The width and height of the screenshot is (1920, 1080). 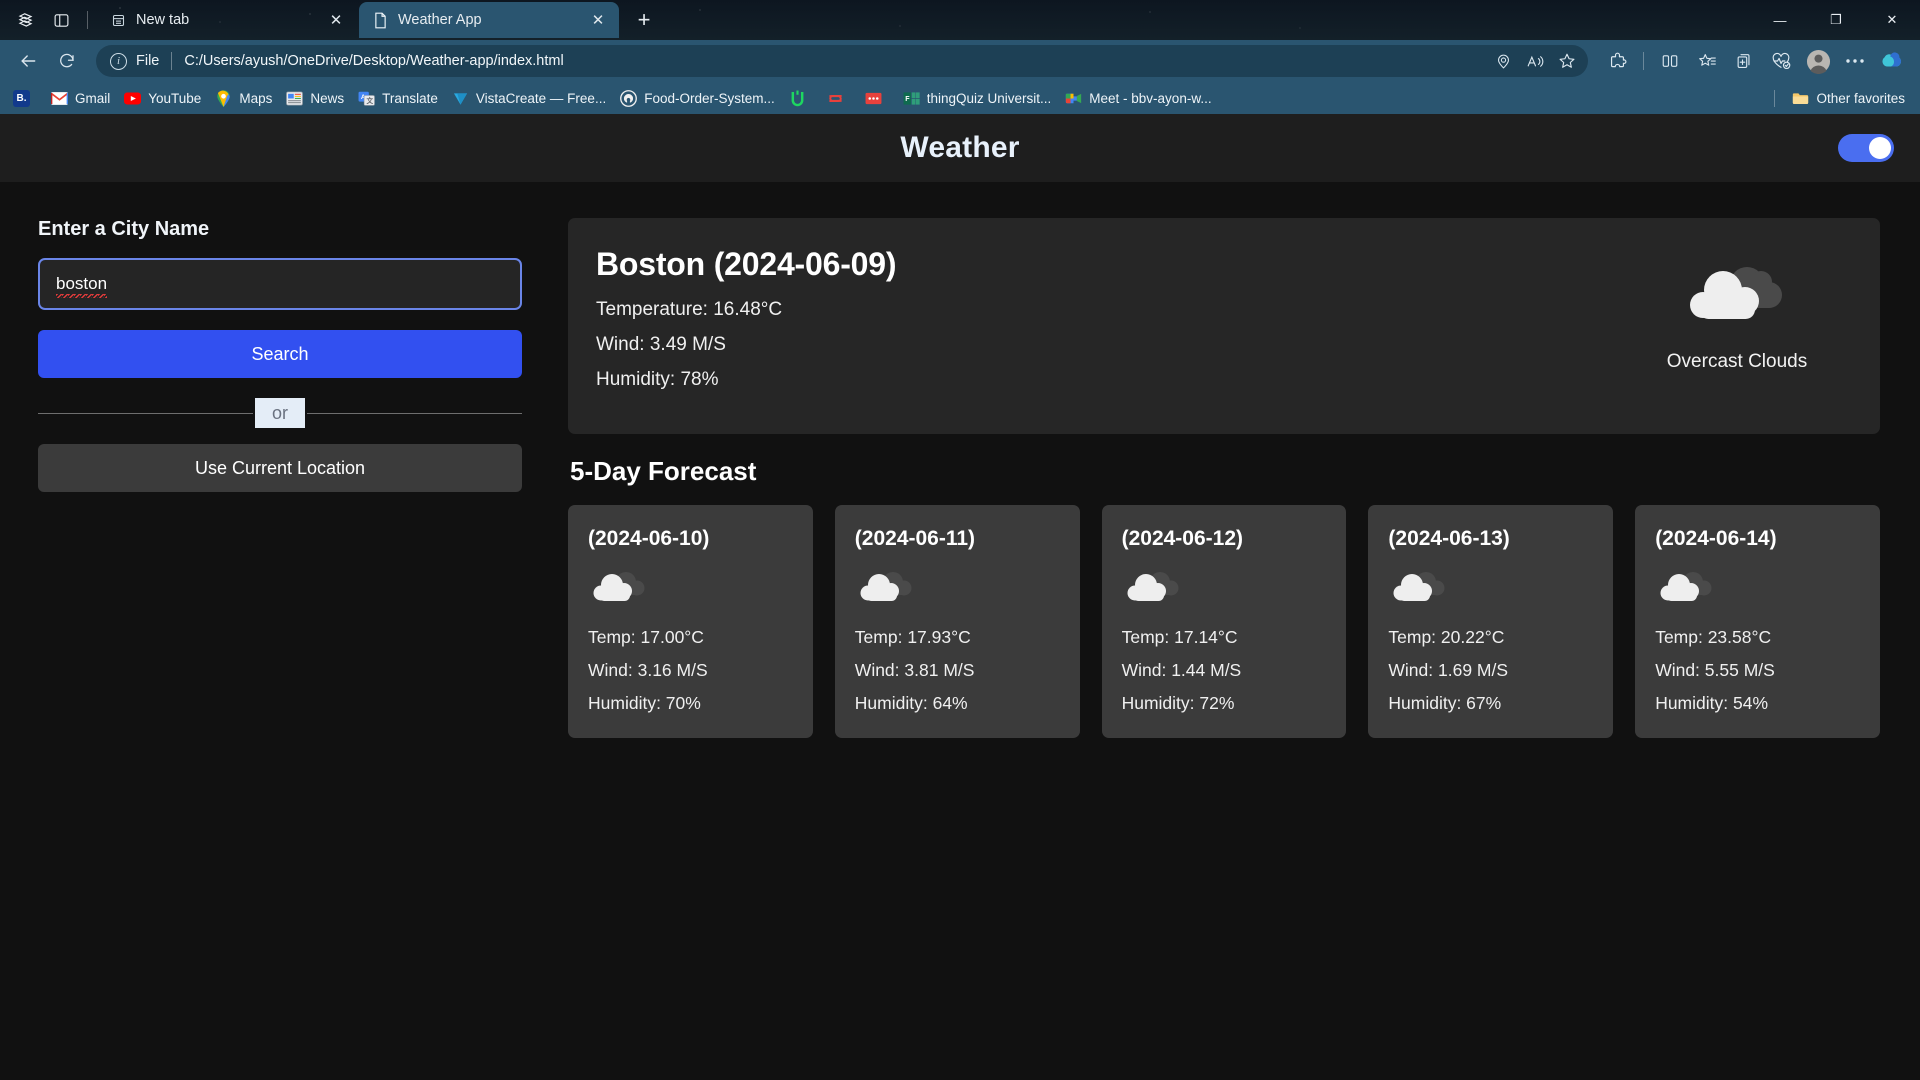 I want to click on booking-icon: B., so click(x=21, y=98).